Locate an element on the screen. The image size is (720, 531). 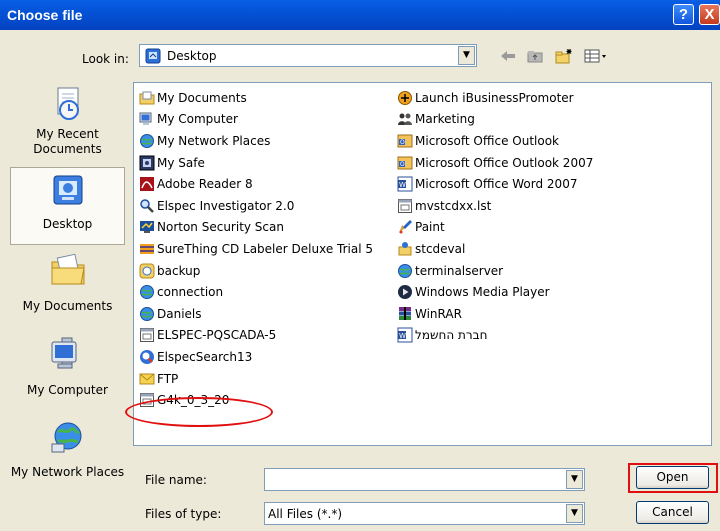
back-icon is located at coordinates (508, 57).